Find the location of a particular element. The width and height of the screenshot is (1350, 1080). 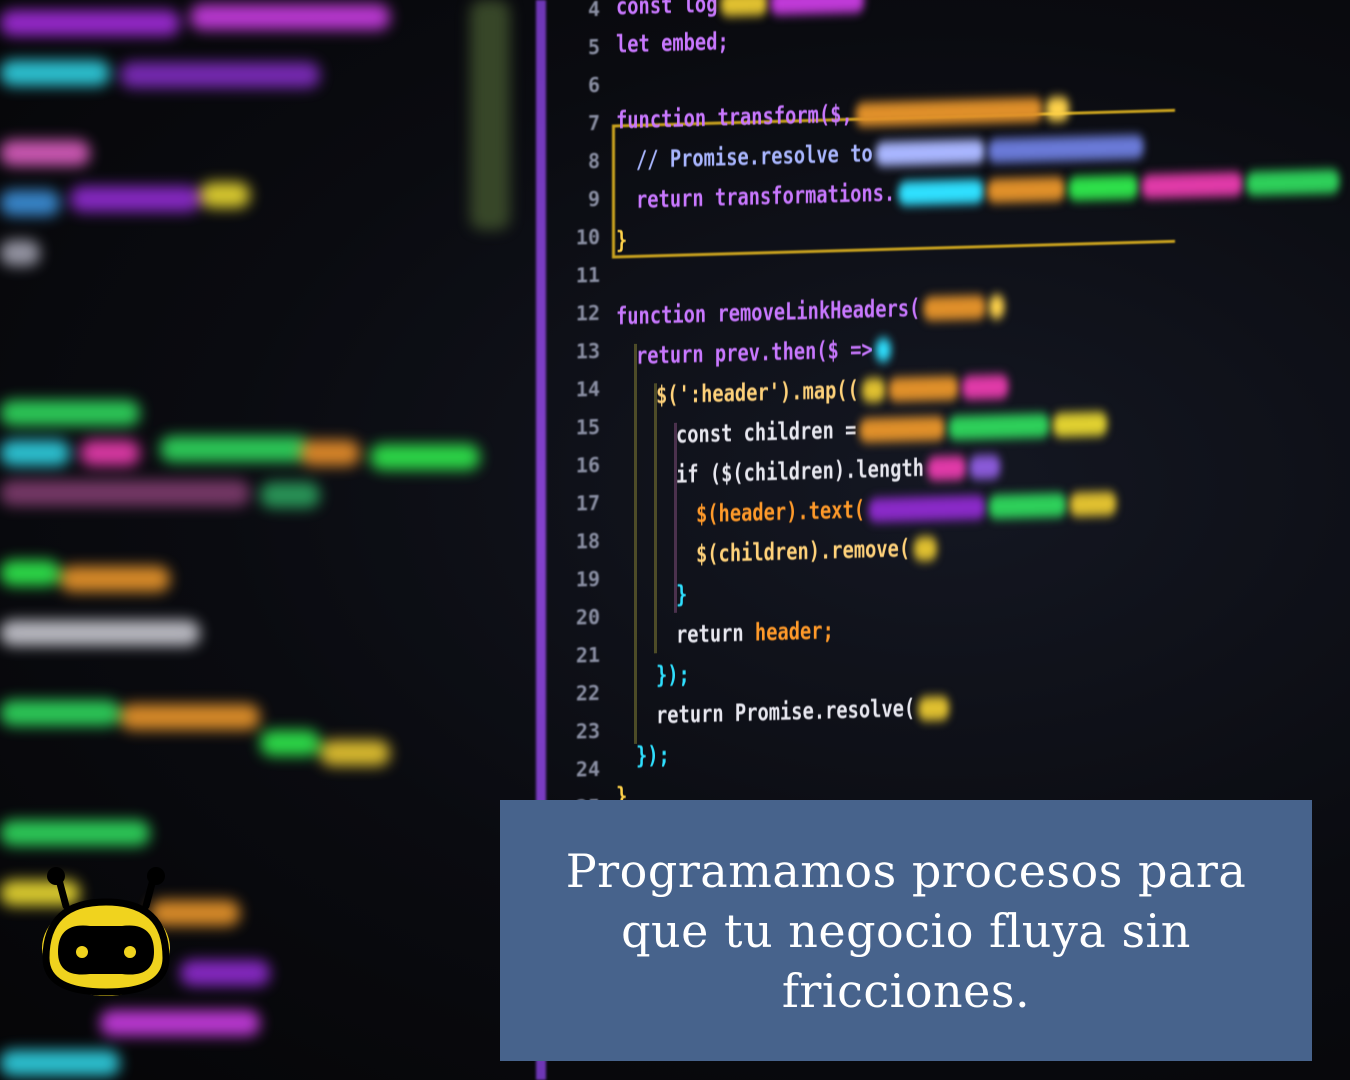

line-number: 9 is located at coordinates (593, 199).